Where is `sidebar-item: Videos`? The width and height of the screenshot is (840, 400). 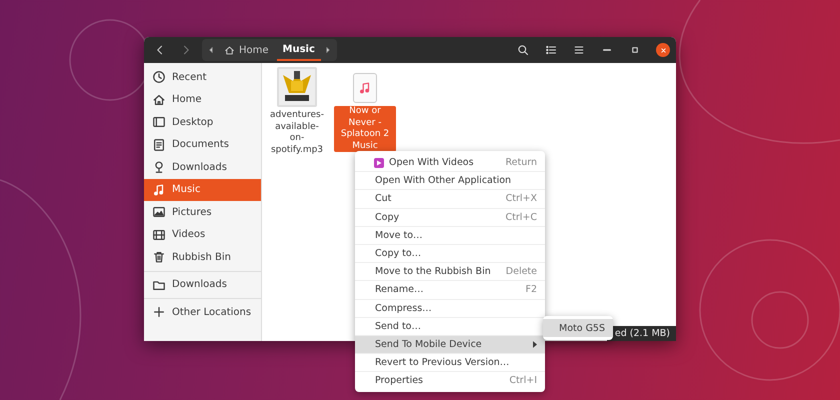
sidebar-item: Videos is located at coordinates (202, 235).